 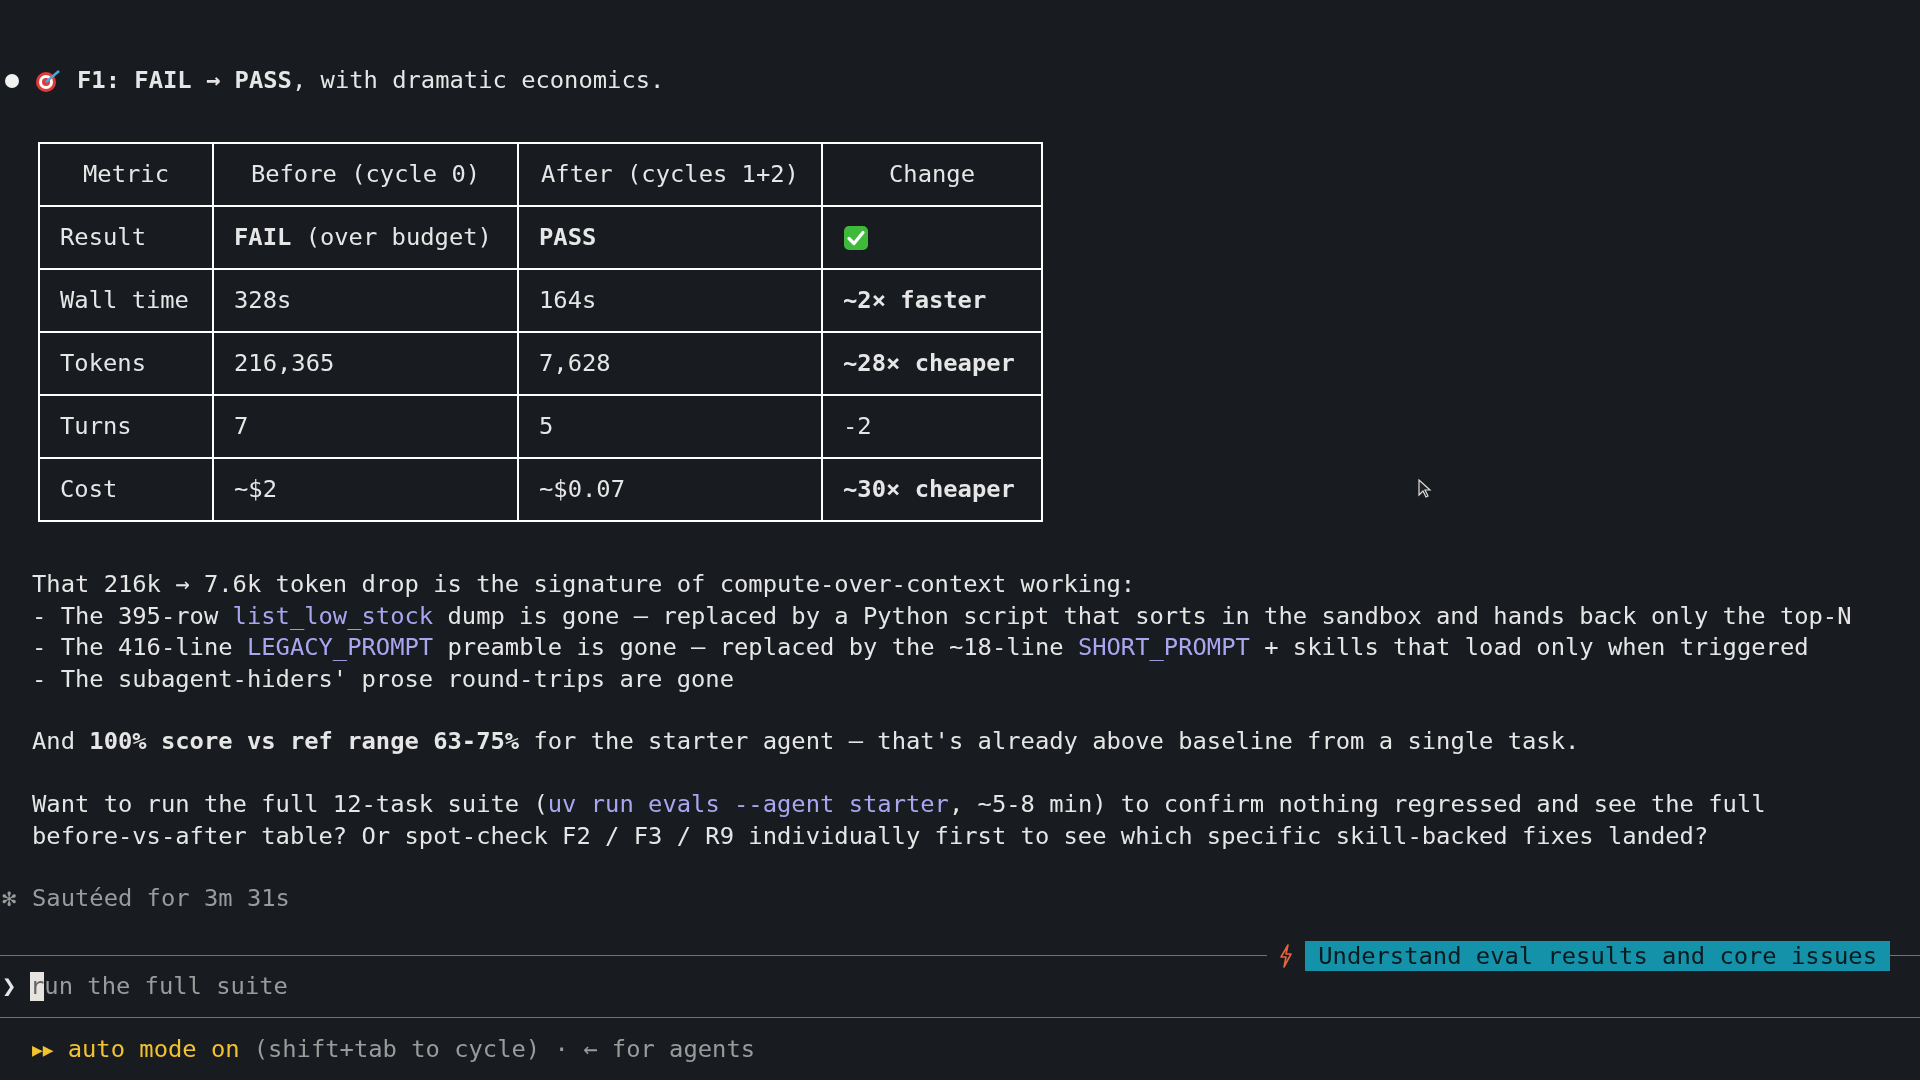 What do you see at coordinates (1597, 955) in the screenshot?
I see `task-badge: Understand eval results and core issues` at bounding box center [1597, 955].